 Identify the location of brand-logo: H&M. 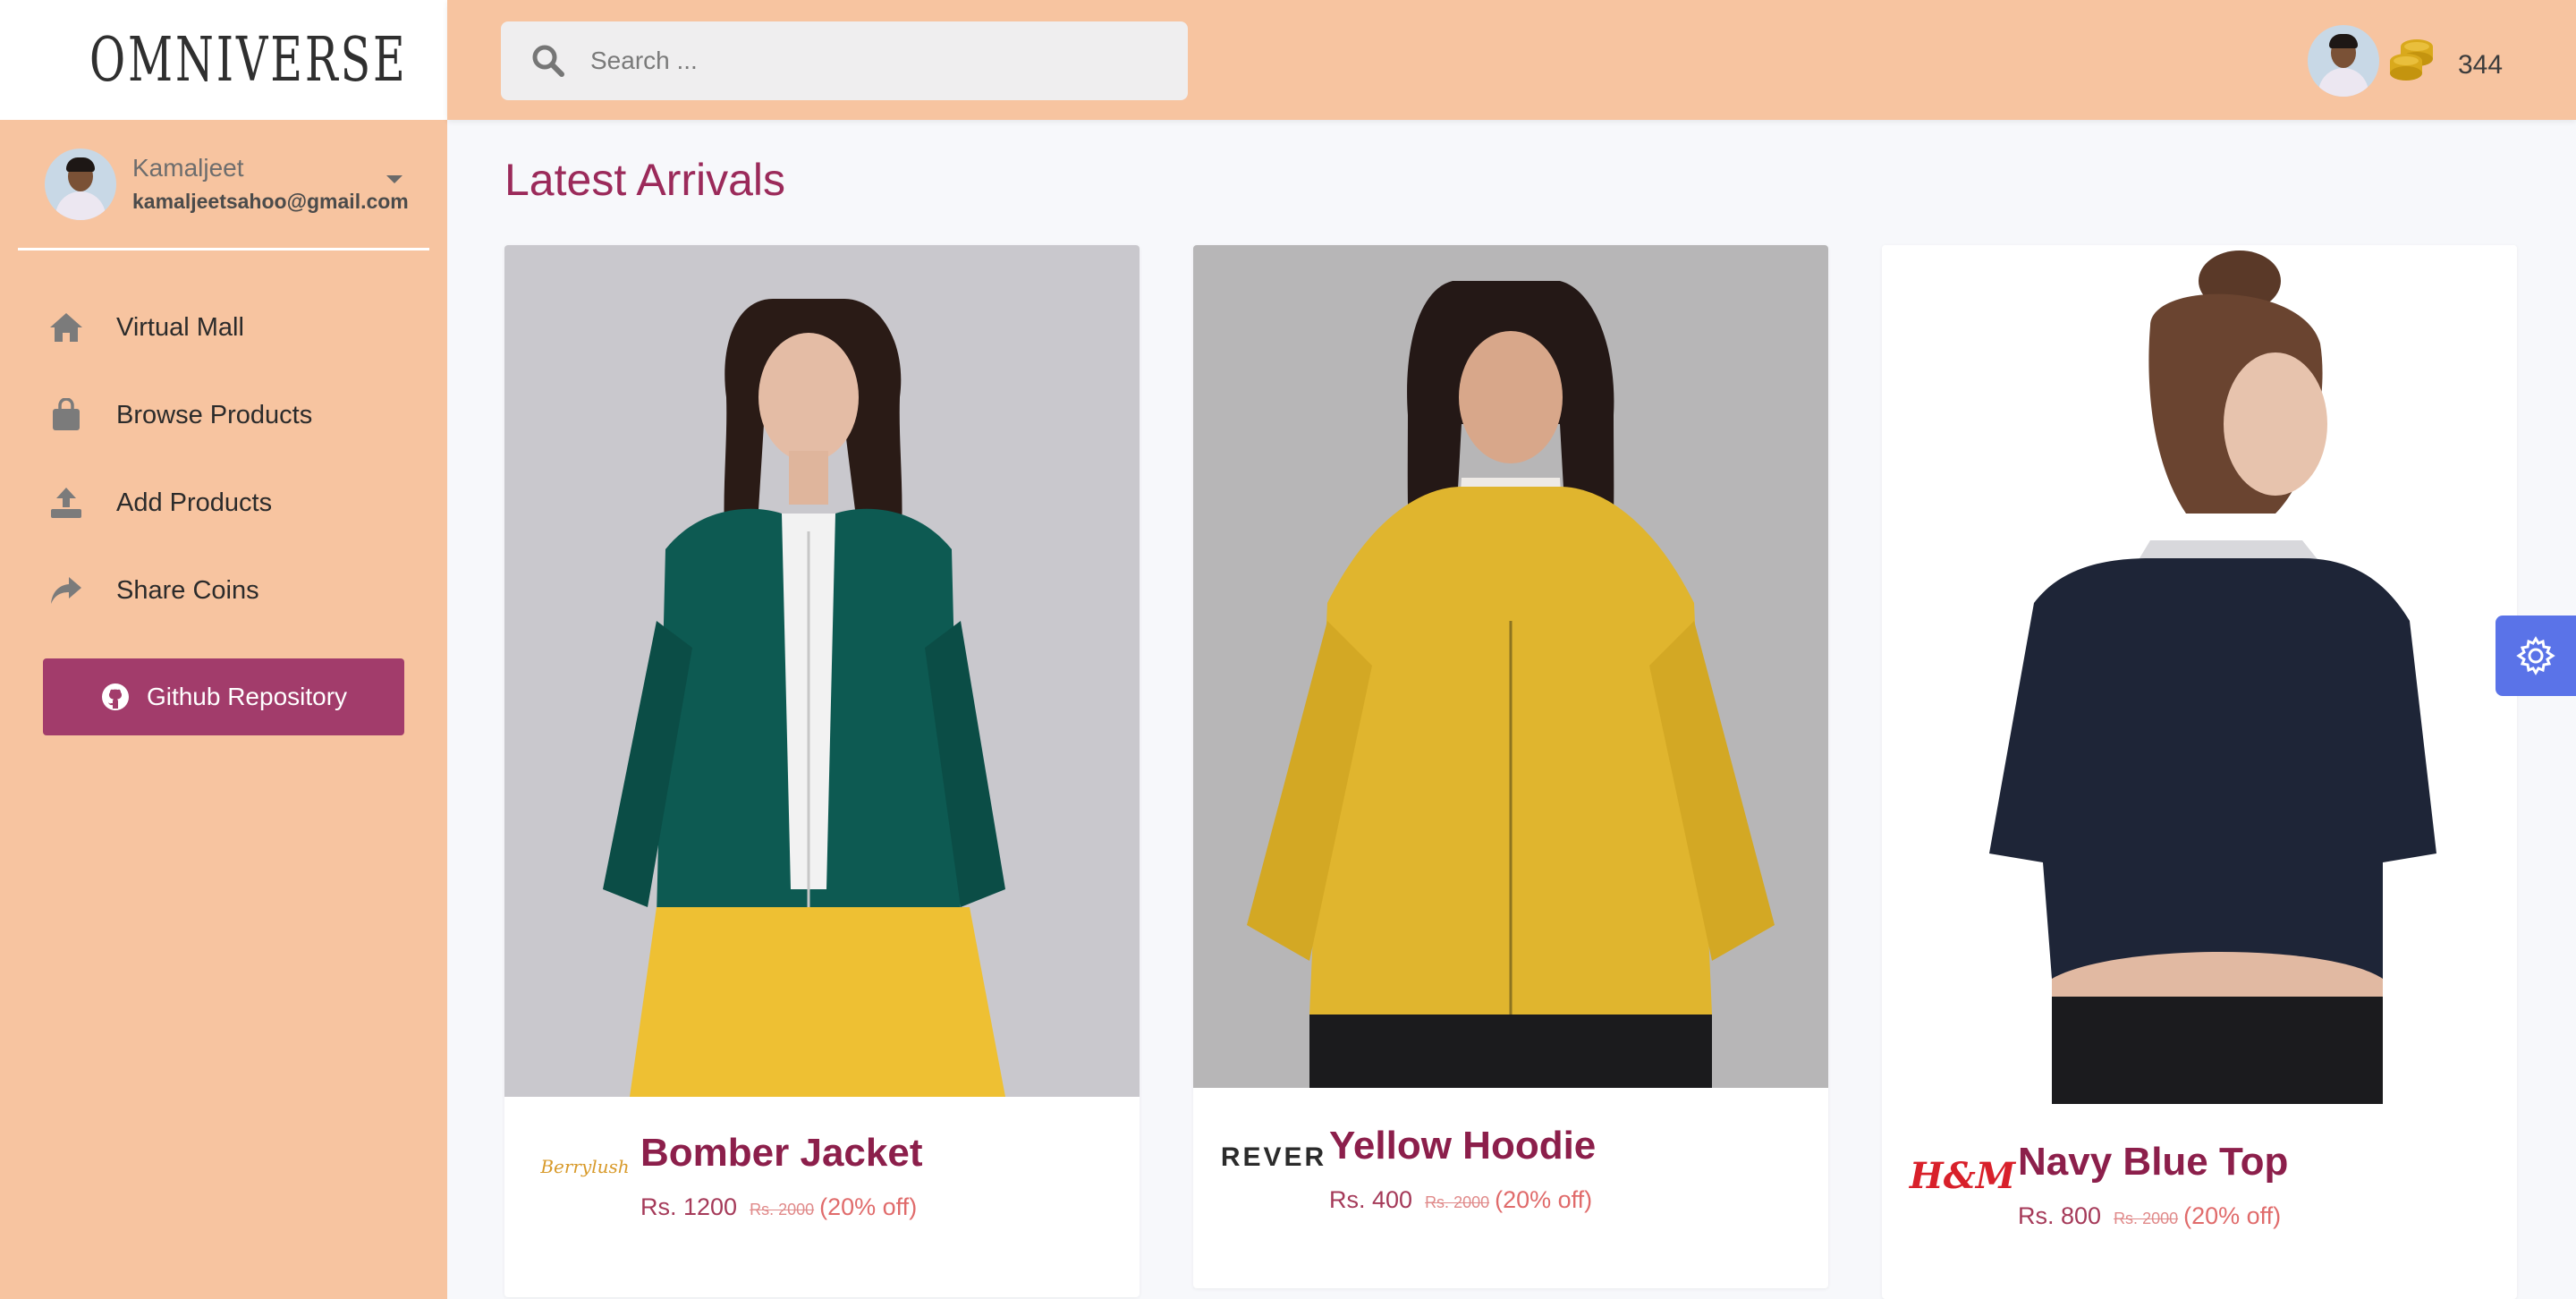
(1962, 1175).